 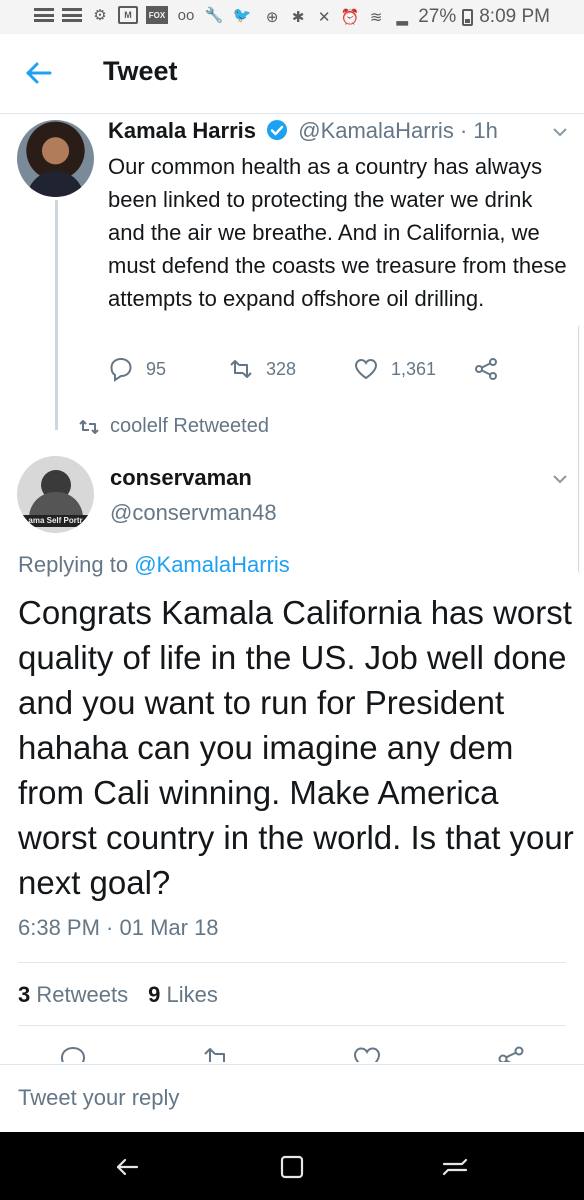 I want to click on gmail-icon: M, so click(x=128, y=15).